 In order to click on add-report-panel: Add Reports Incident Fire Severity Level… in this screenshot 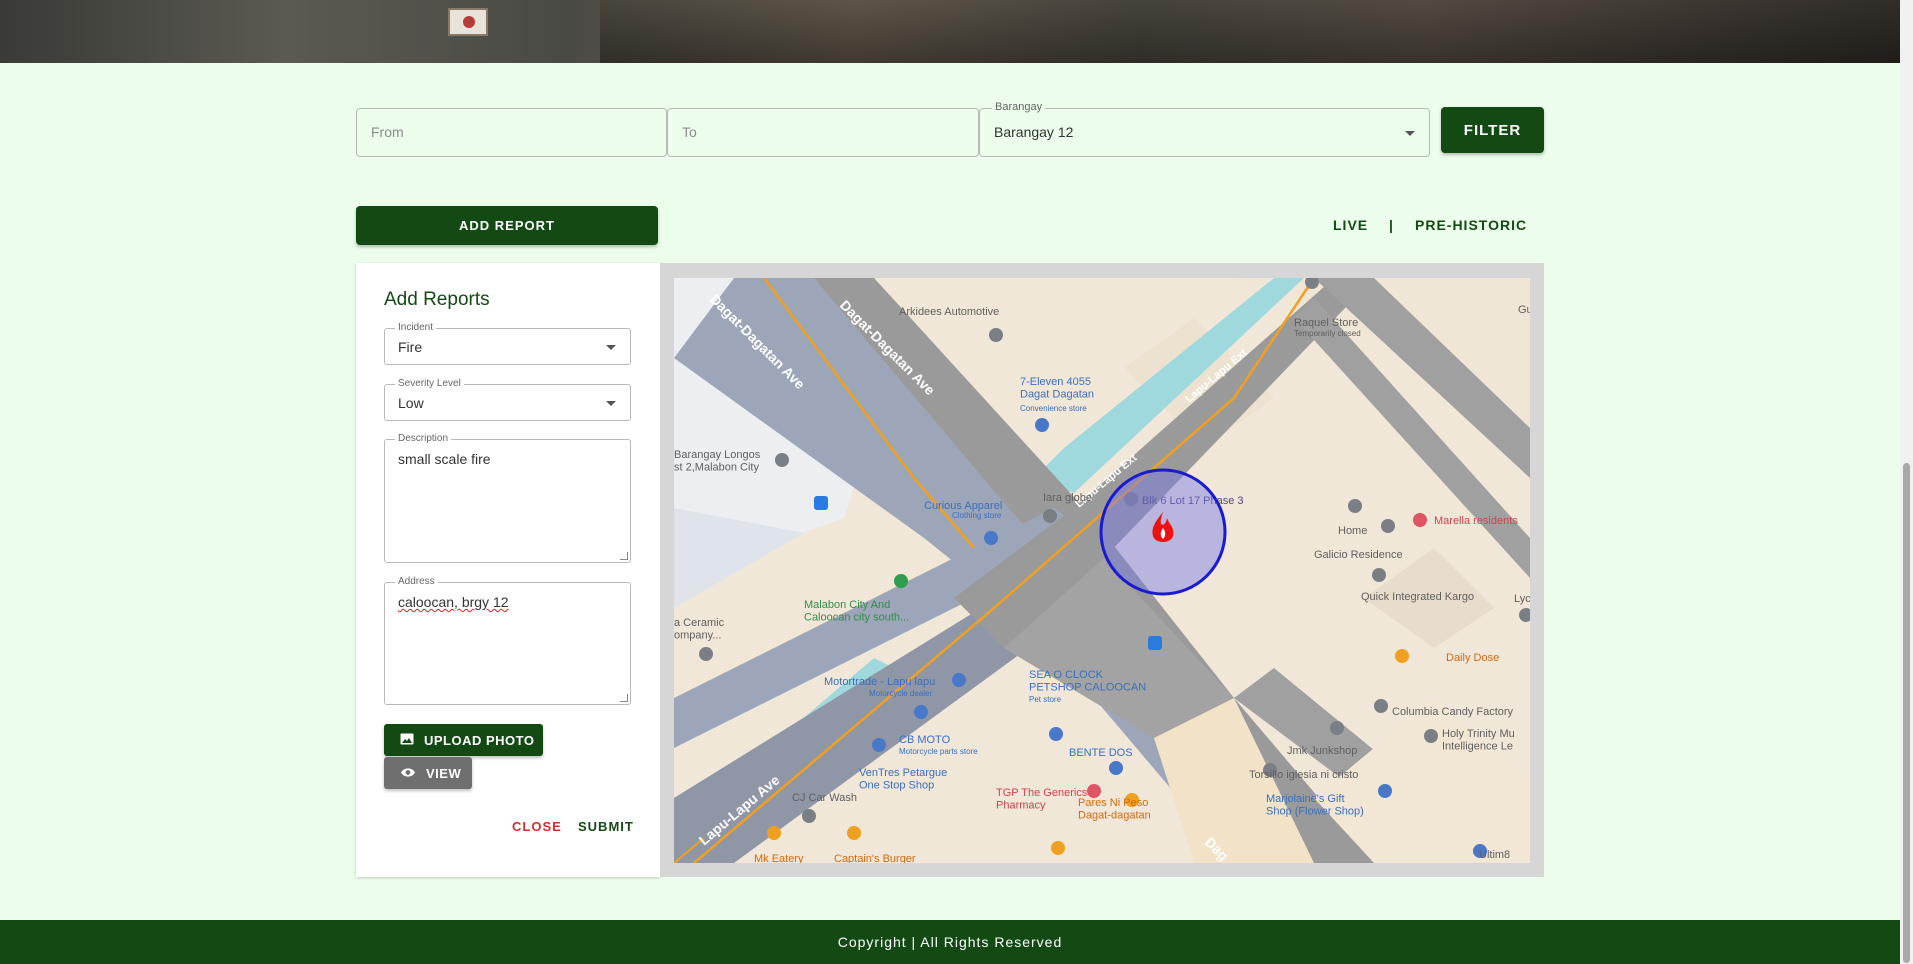, I will do `click(508, 570)`.